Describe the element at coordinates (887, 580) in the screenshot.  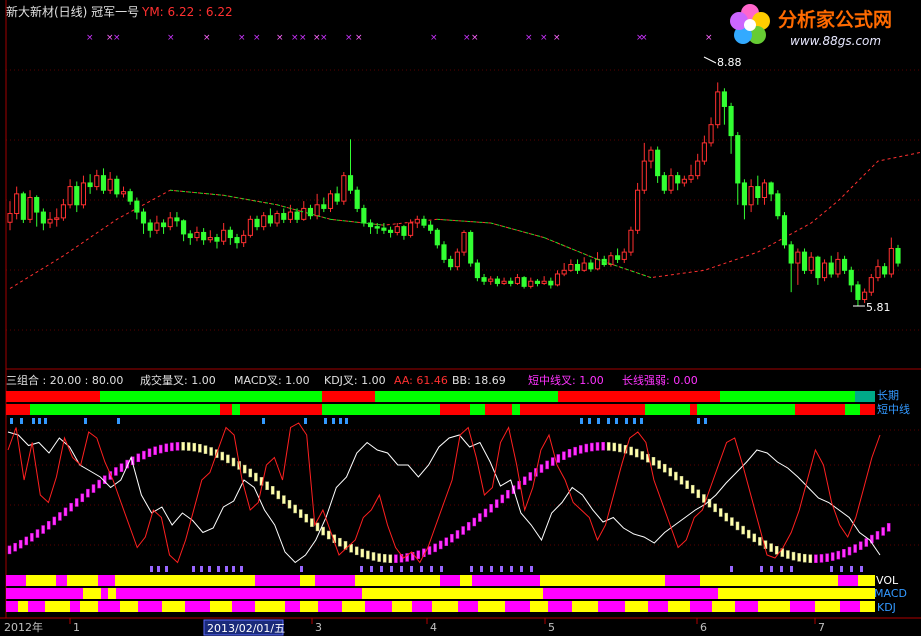
I see `vol-band-label: VOL` at that location.